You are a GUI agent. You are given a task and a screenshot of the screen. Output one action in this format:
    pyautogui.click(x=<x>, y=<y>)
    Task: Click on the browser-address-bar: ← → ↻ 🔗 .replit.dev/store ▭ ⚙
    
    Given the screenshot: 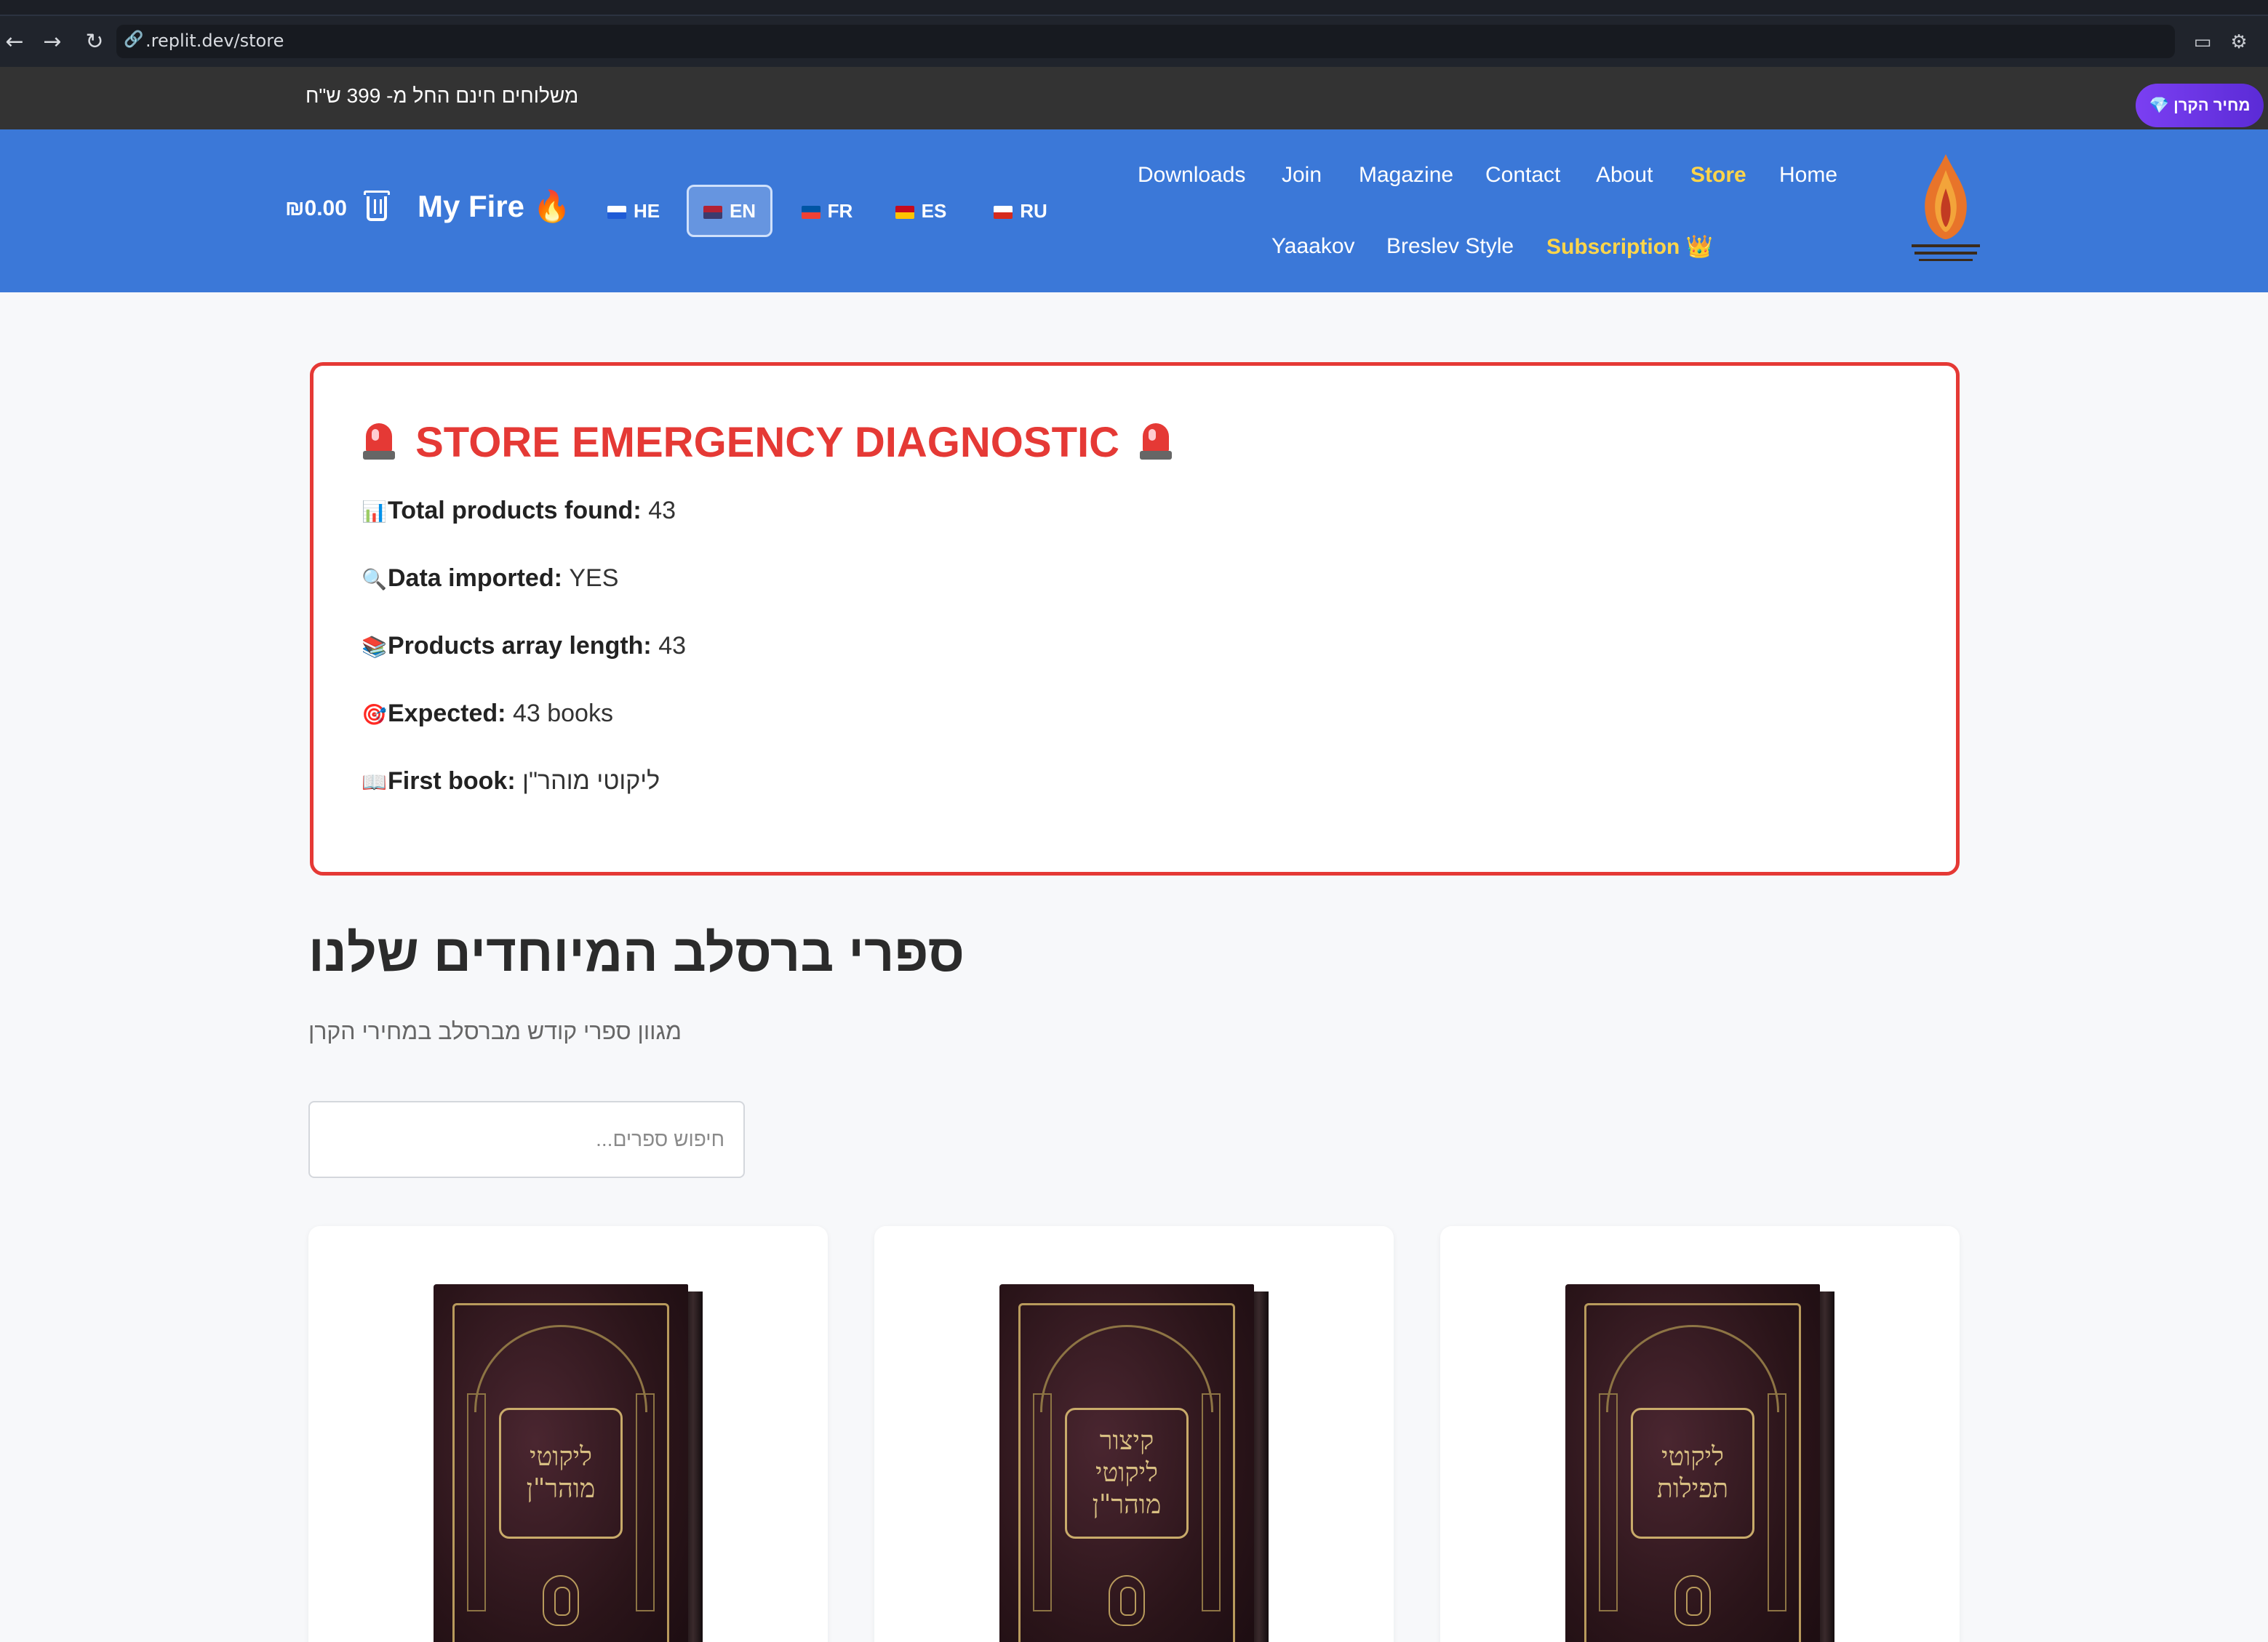 What is the action you would take?
    pyautogui.click(x=1134, y=41)
    